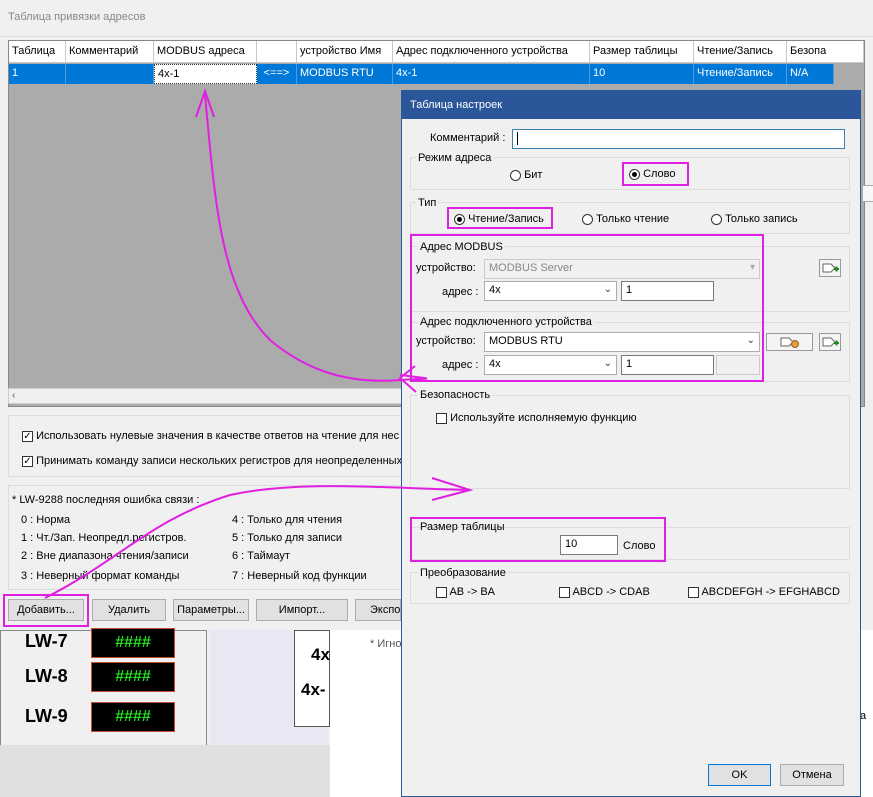 The width and height of the screenshot is (873, 797). I want to click on error-codes-title: * LW-9288 последняя ошибка связи :, so click(106, 500).